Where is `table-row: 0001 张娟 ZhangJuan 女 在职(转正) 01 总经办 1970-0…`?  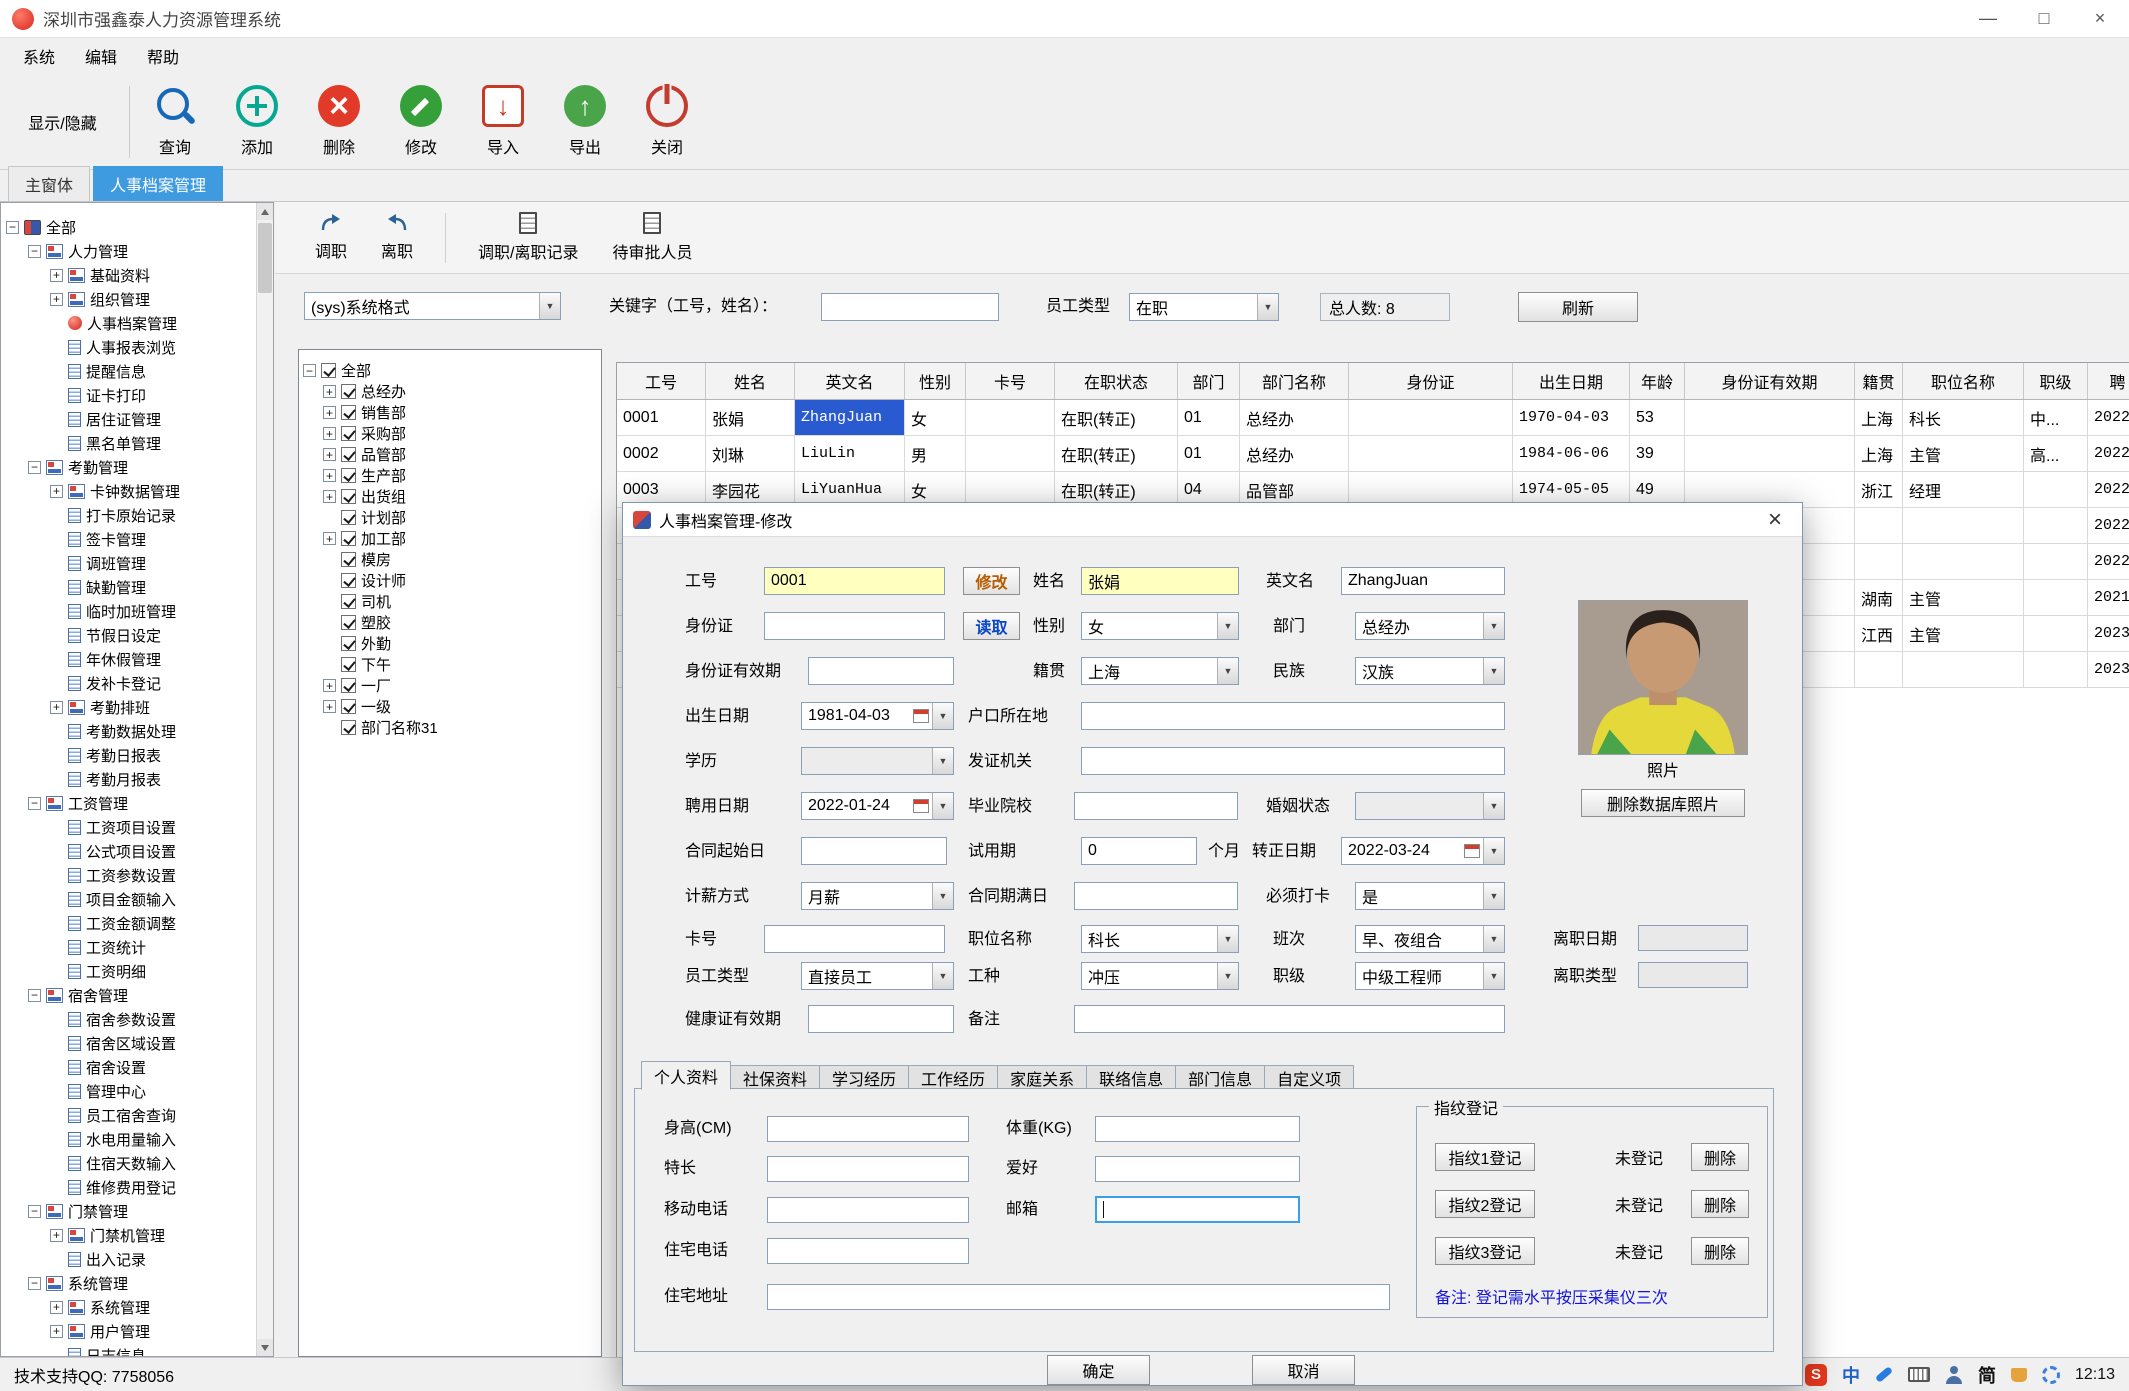
table-row: 0001 张娟 ZhangJuan 女 在职(转正) 01 总经办 1970-0… is located at coordinates (1373, 418).